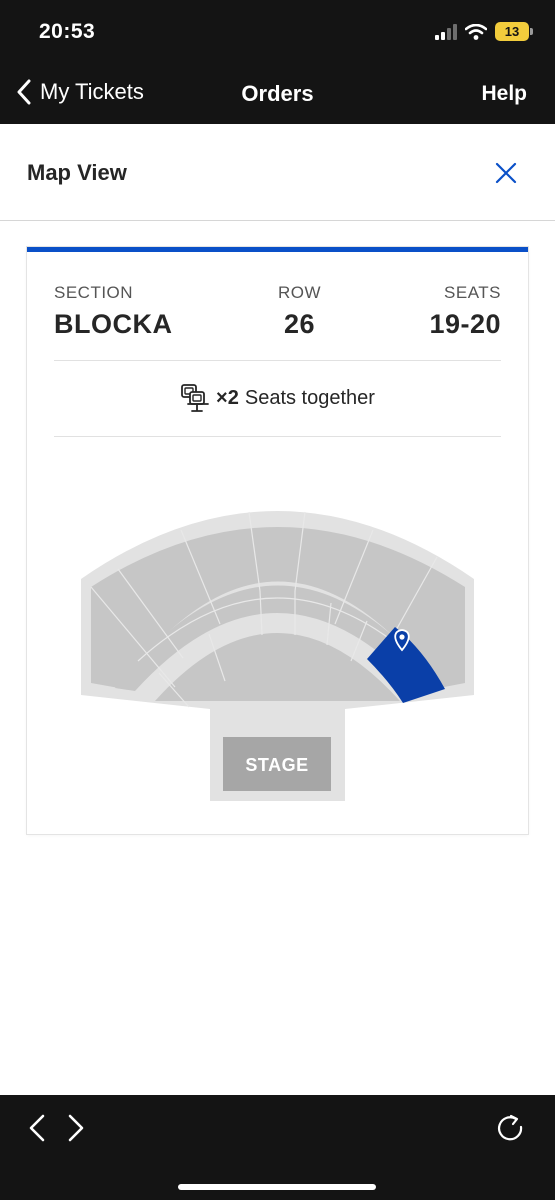 The image size is (555, 1200). I want to click on wifi-icon, so click(476, 31).